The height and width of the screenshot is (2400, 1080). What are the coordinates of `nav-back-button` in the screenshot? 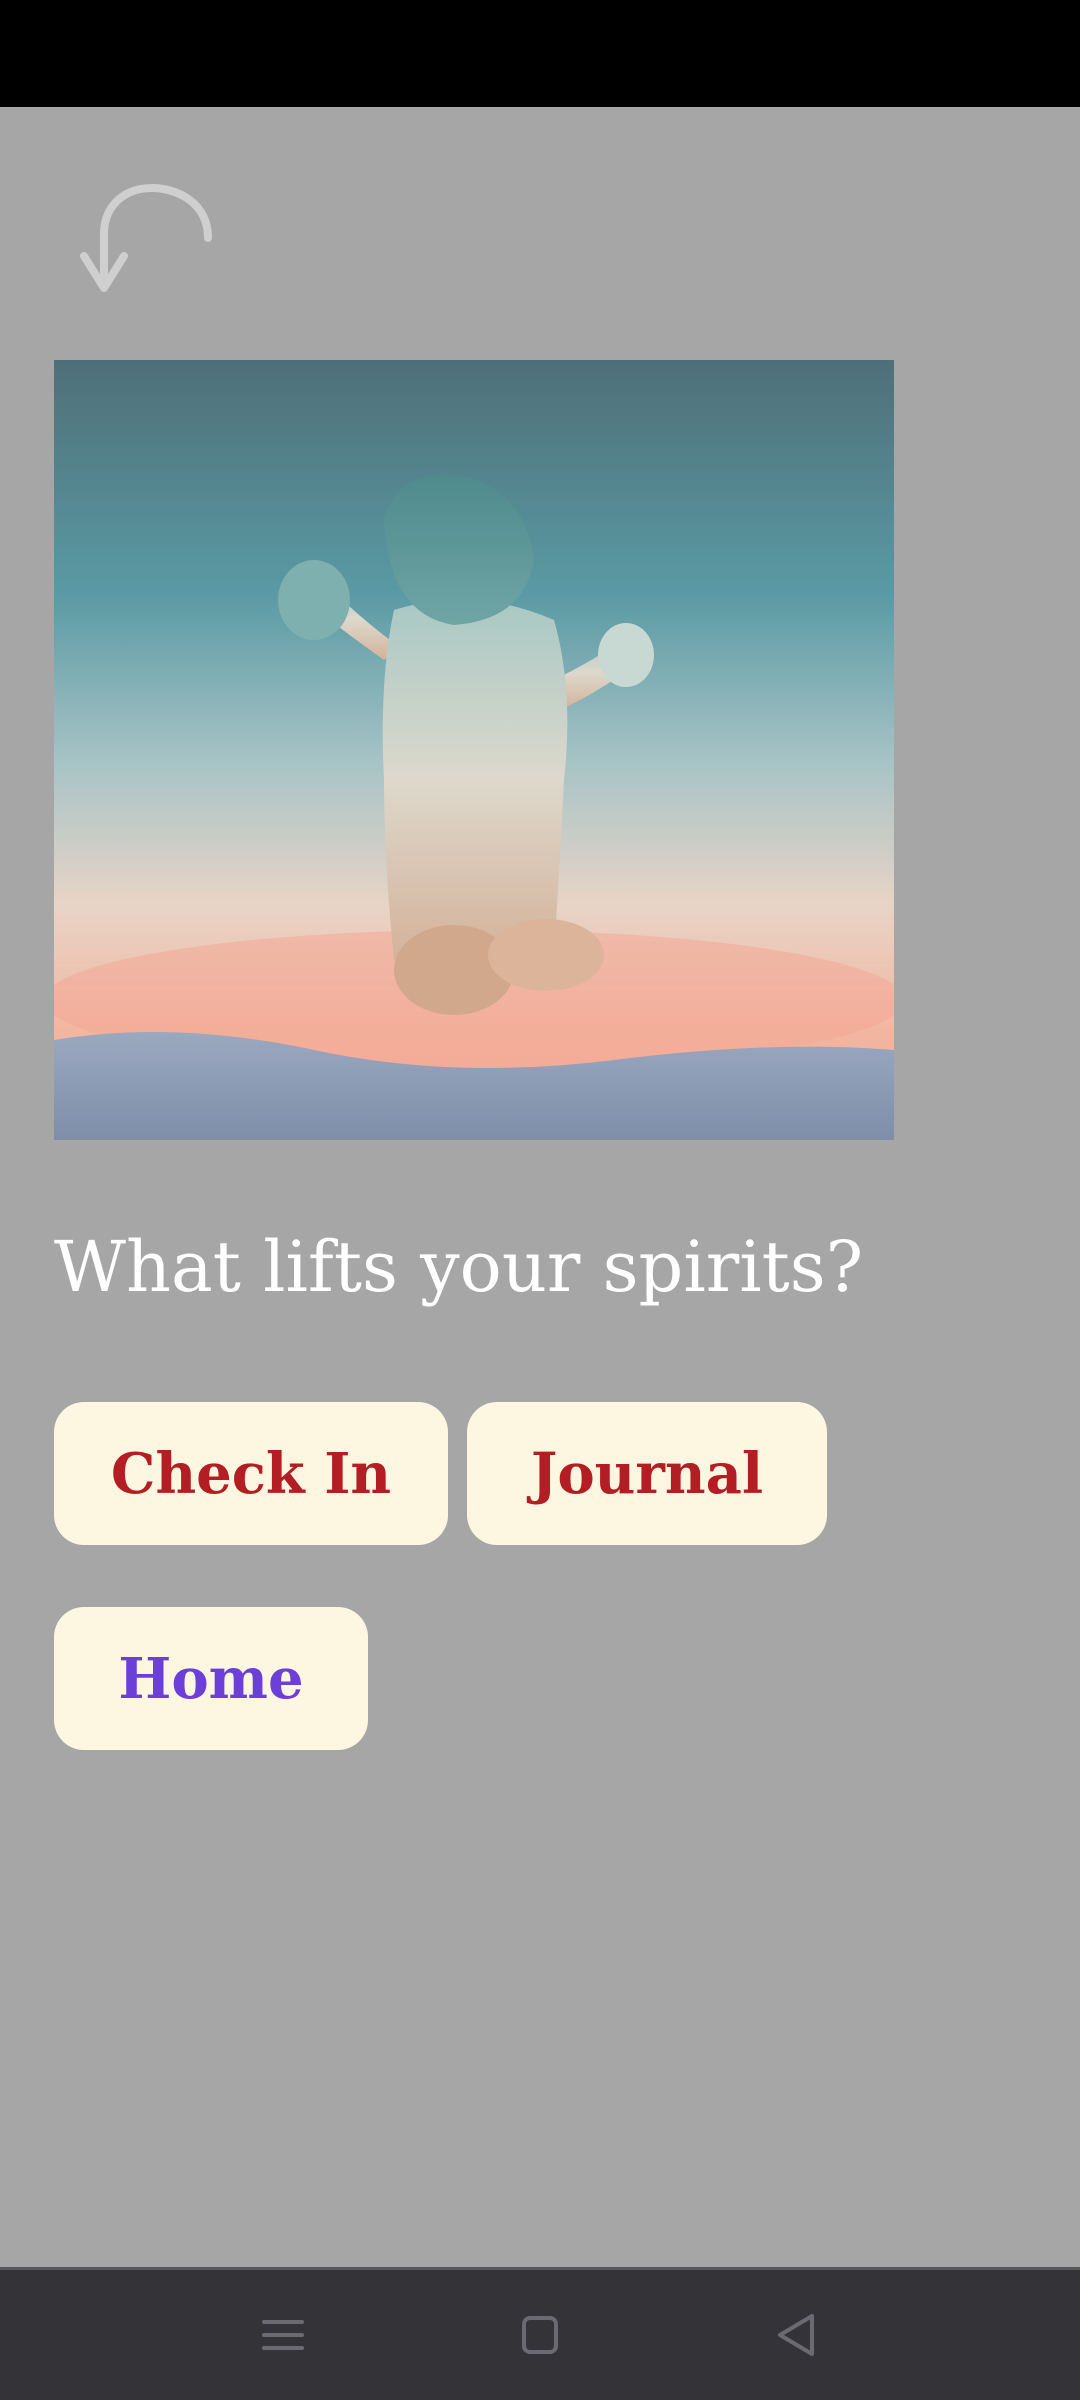 It's located at (797, 2335).